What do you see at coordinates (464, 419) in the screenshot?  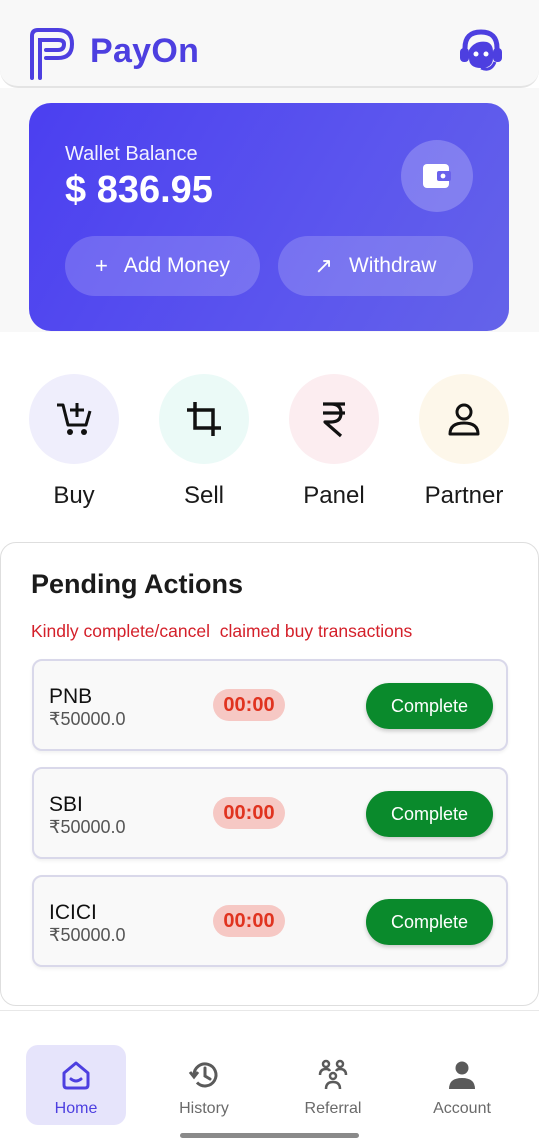 I see `person-icon` at bounding box center [464, 419].